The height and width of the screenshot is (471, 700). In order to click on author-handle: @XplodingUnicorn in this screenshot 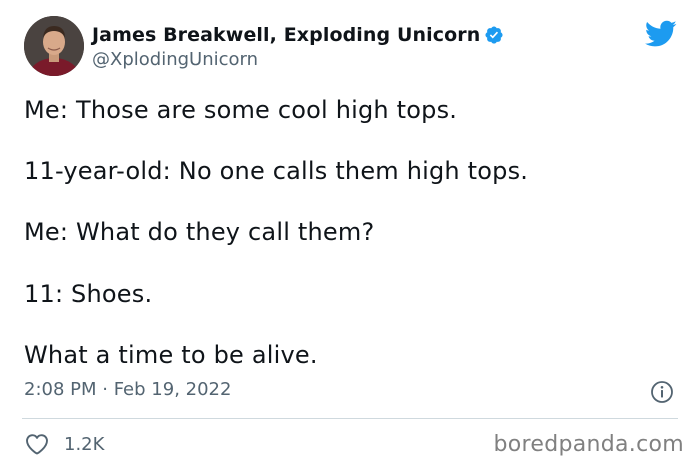, I will do `click(175, 59)`.